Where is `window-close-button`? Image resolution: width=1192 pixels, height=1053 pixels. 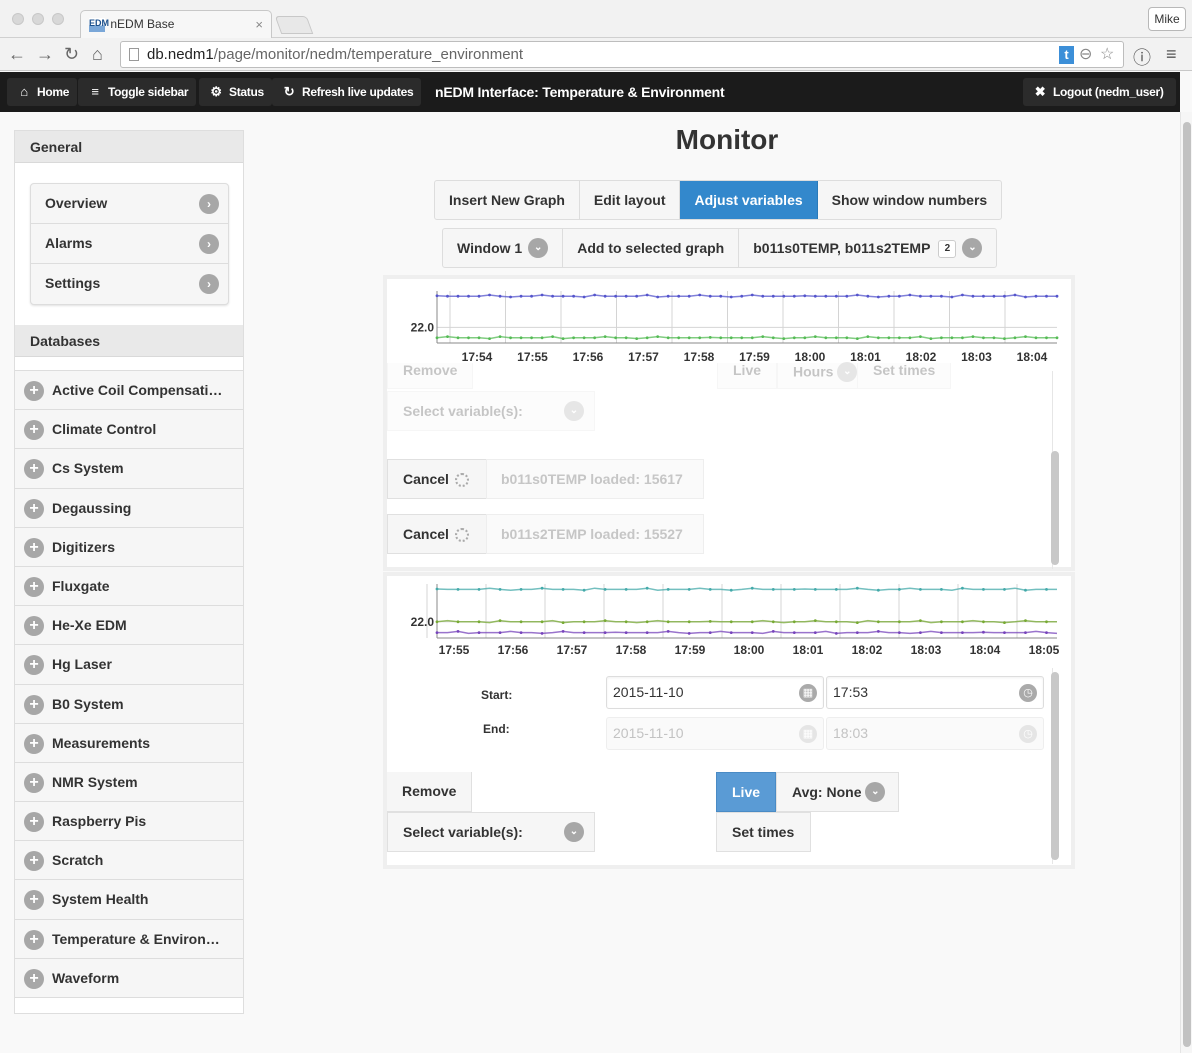 window-close-button is located at coordinates (18, 19).